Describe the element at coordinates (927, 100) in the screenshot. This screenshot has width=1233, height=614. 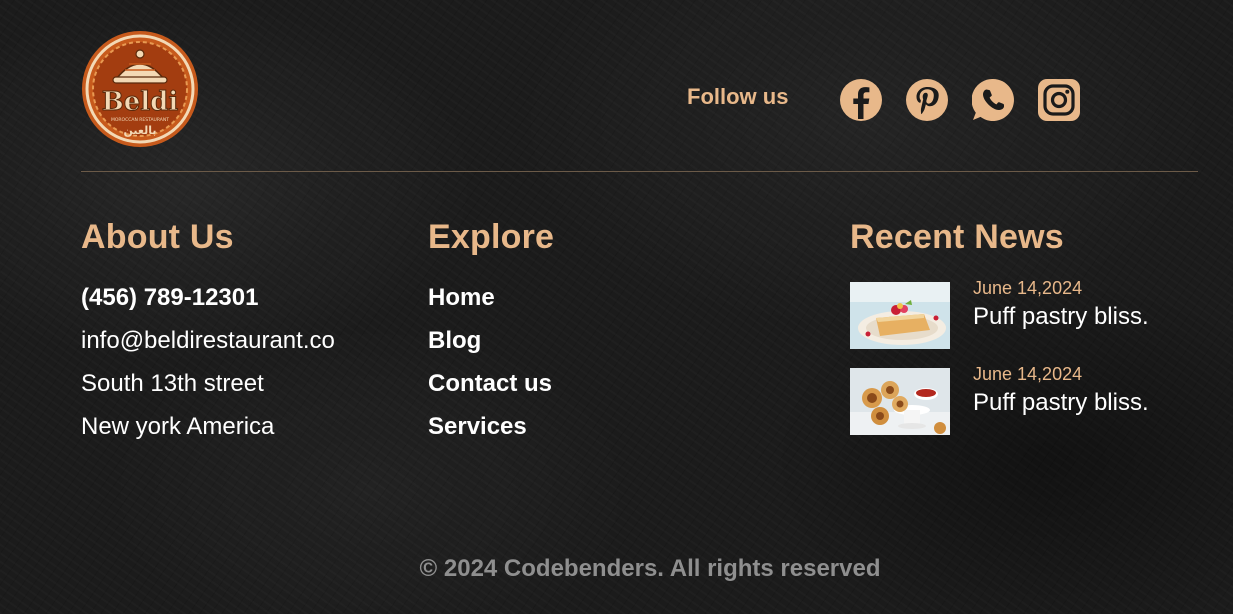
I see `pinterest-icon` at that location.